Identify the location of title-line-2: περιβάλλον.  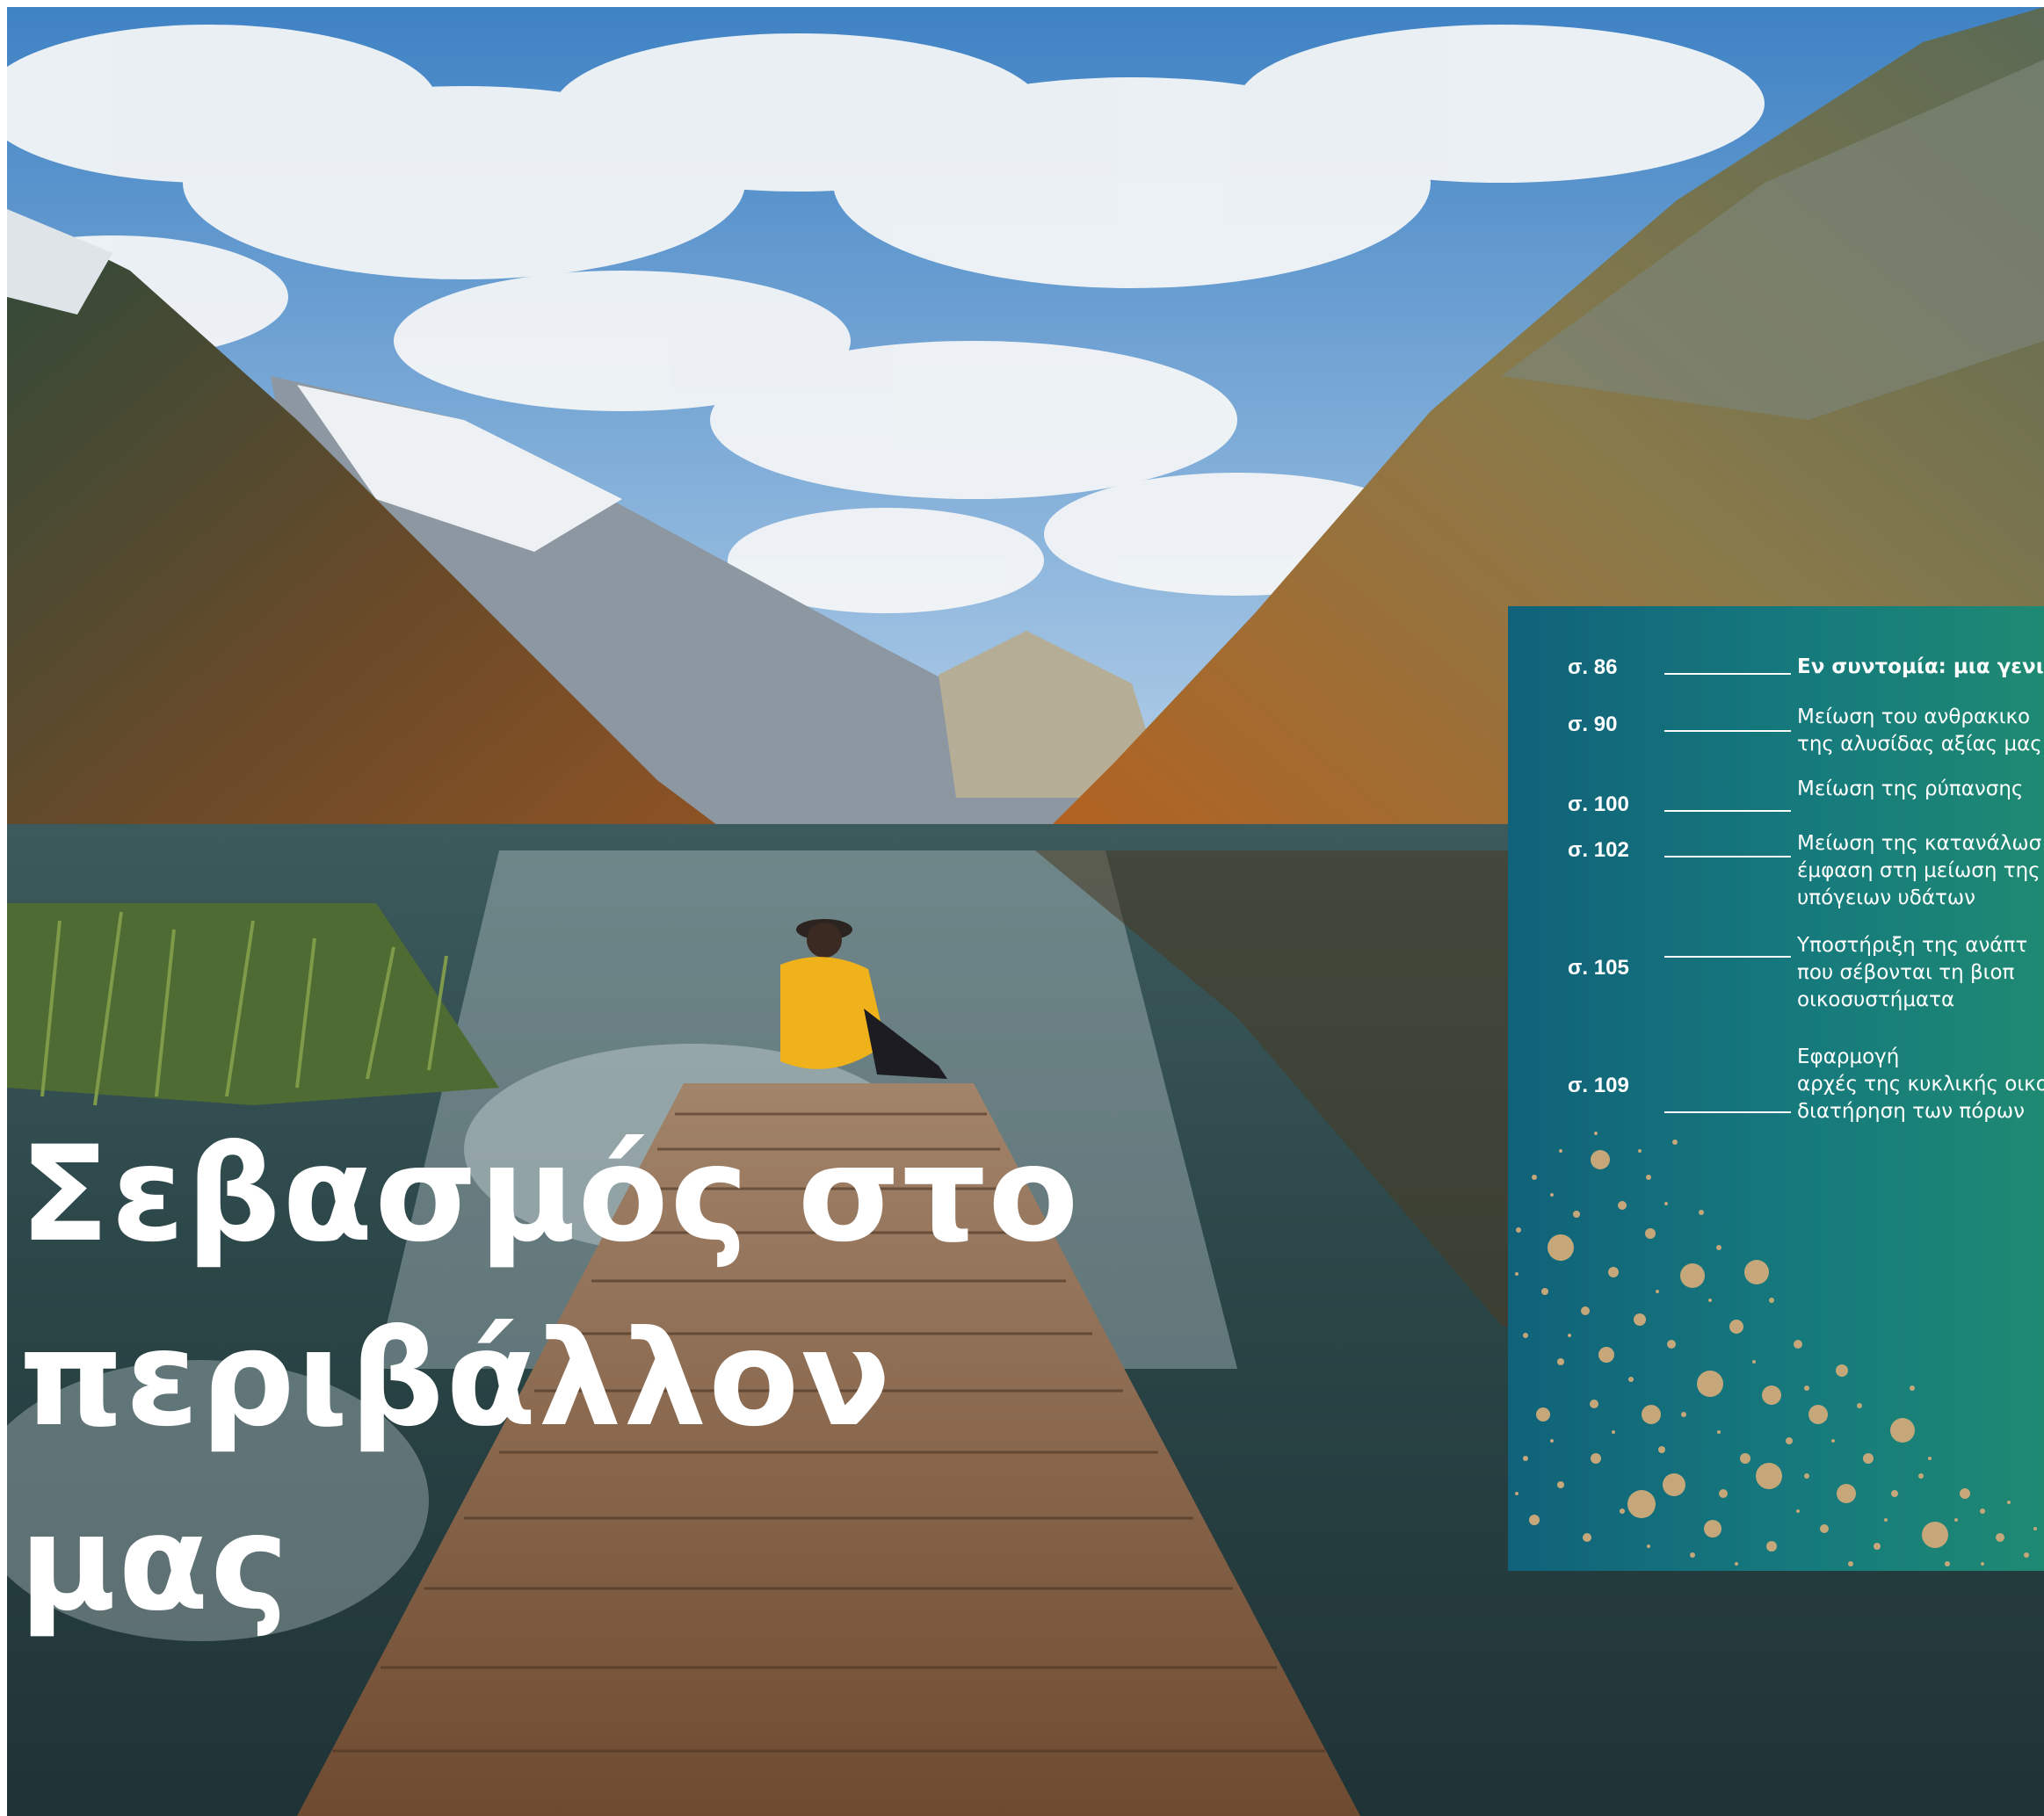
(456, 1379).